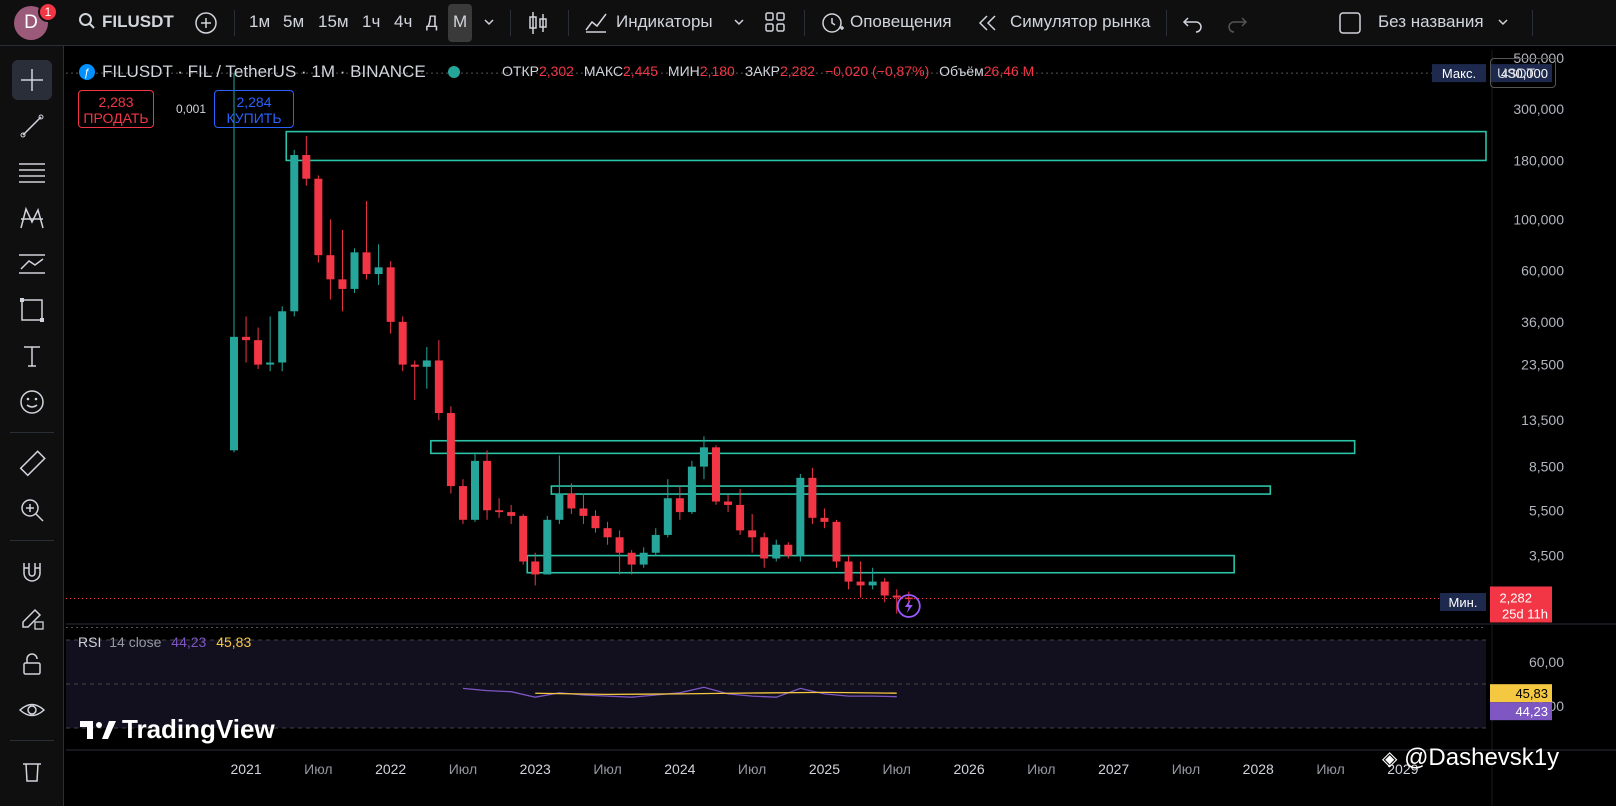 This screenshot has width=1616, height=806. I want to click on magnet-icon, so click(32, 572).